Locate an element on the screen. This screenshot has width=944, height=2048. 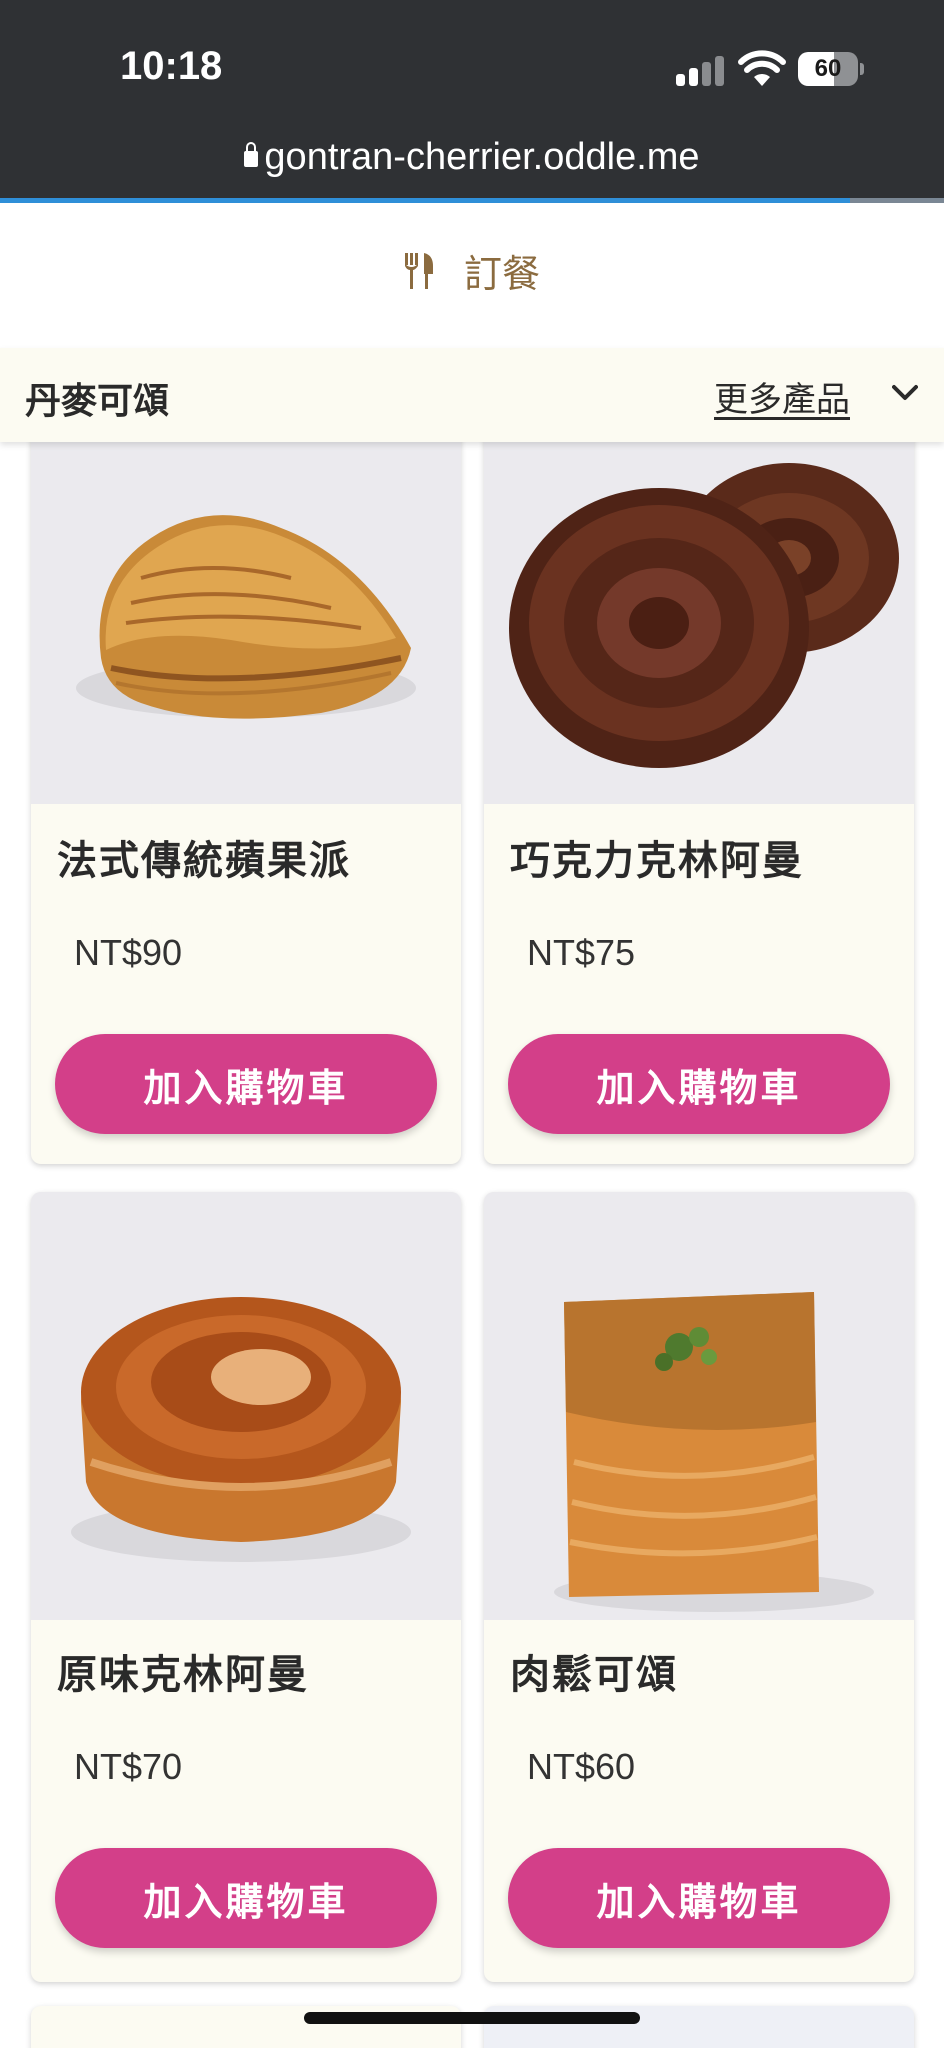
browser-top-bar: 10:18 60 gontran-cherrier.oddle.me is located at coordinates (472, 101).